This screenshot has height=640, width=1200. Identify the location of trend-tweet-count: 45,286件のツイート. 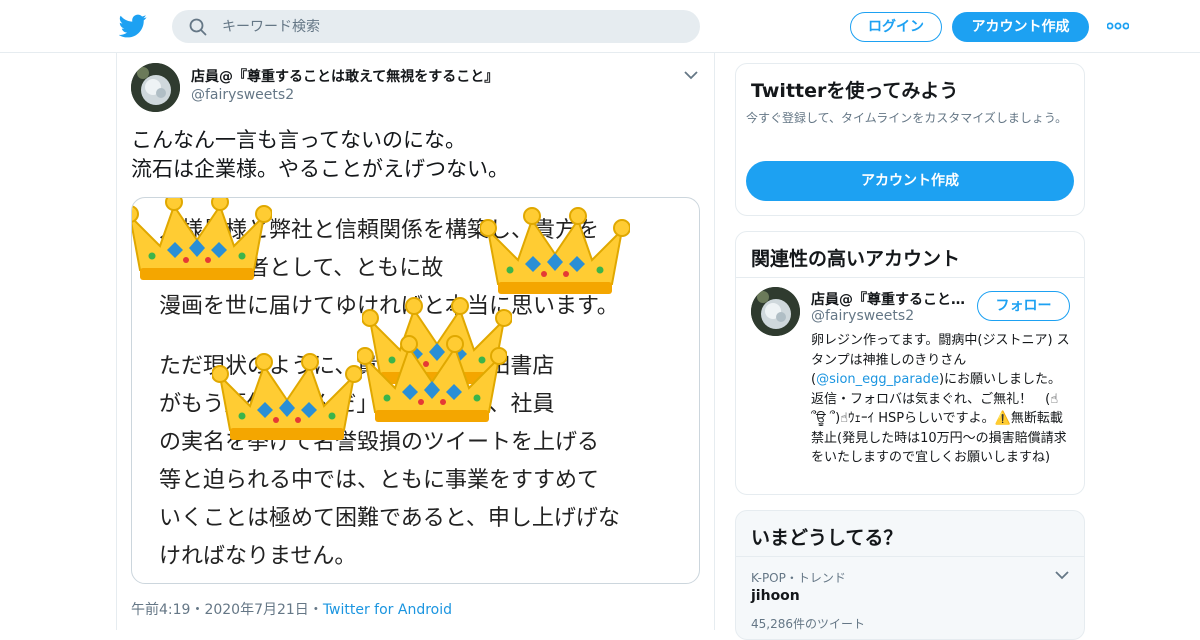
(808, 624).